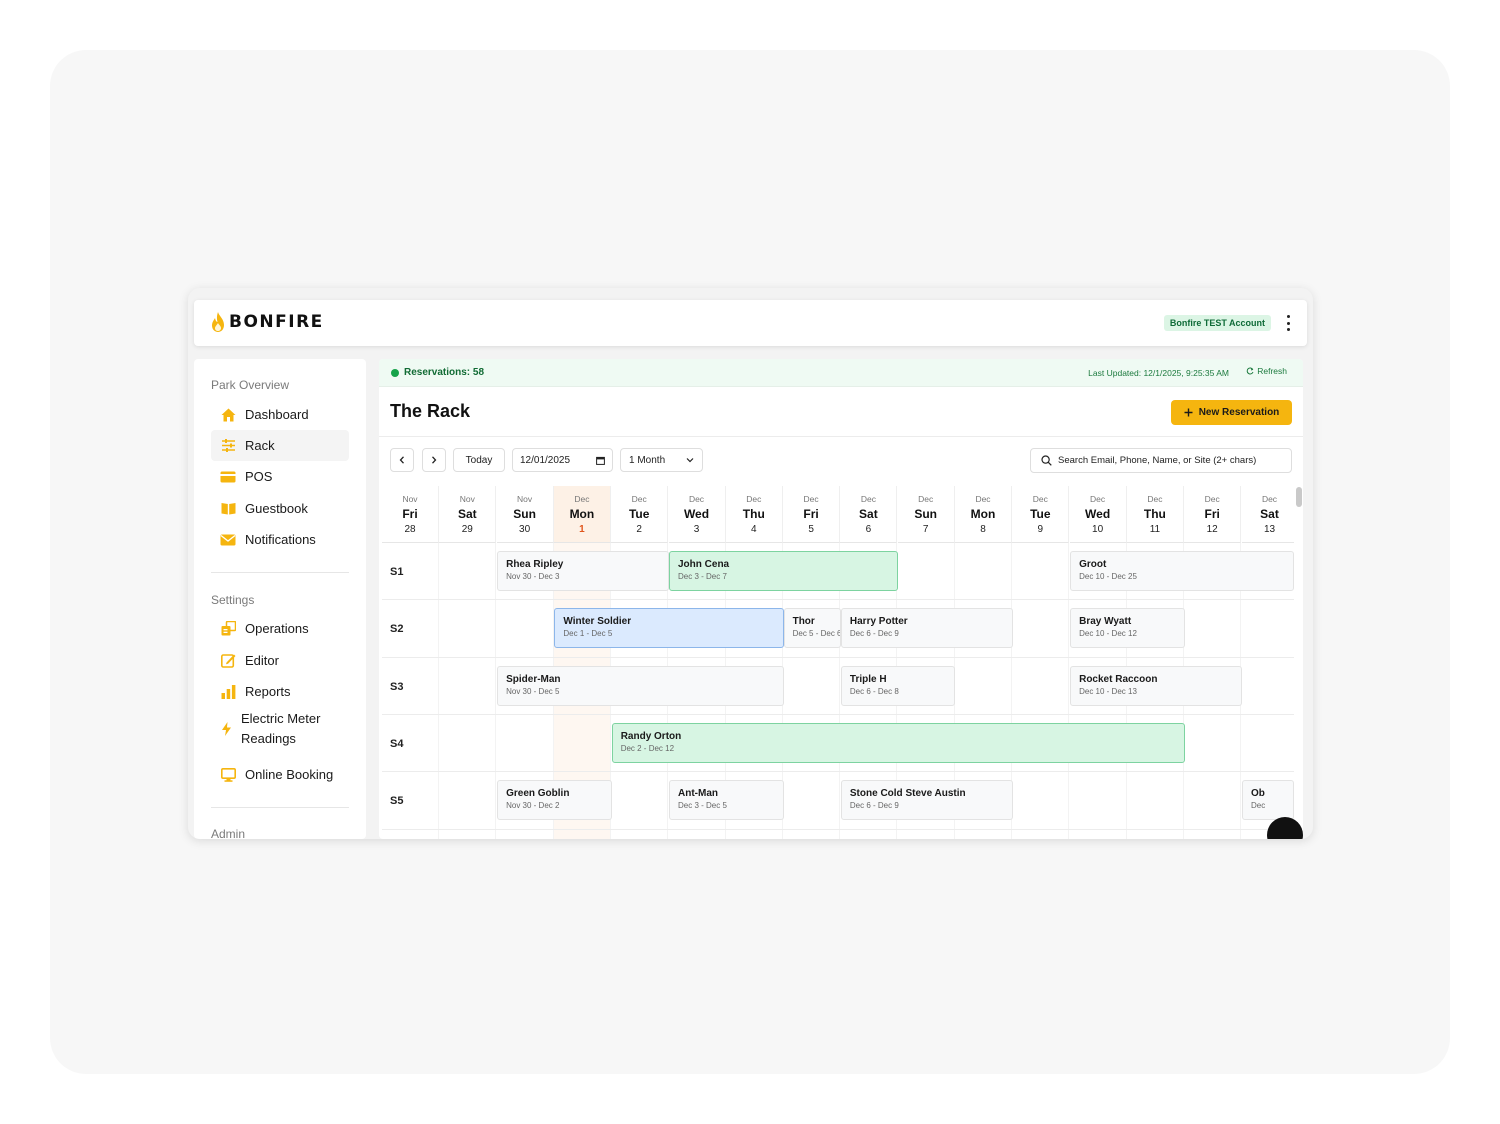 This screenshot has height=1124, width=1500. Describe the element at coordinates (1266, 371) in the screenshot. I see `refresh-button: Refresh` at that location.